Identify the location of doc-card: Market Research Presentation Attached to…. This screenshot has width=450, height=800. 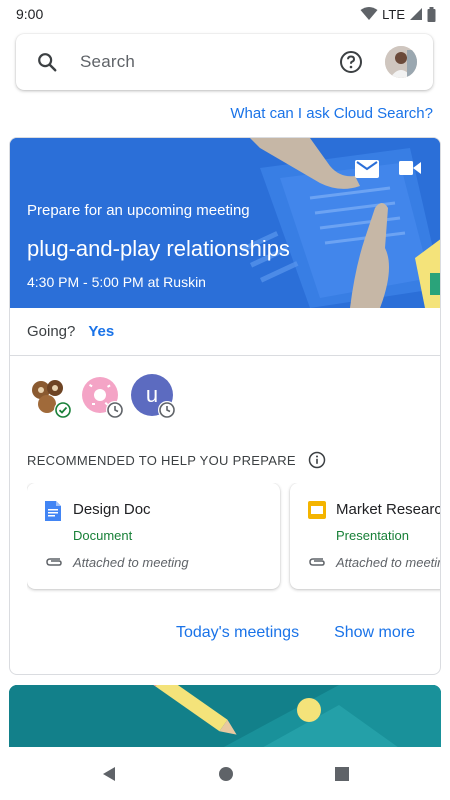
(365, 536).